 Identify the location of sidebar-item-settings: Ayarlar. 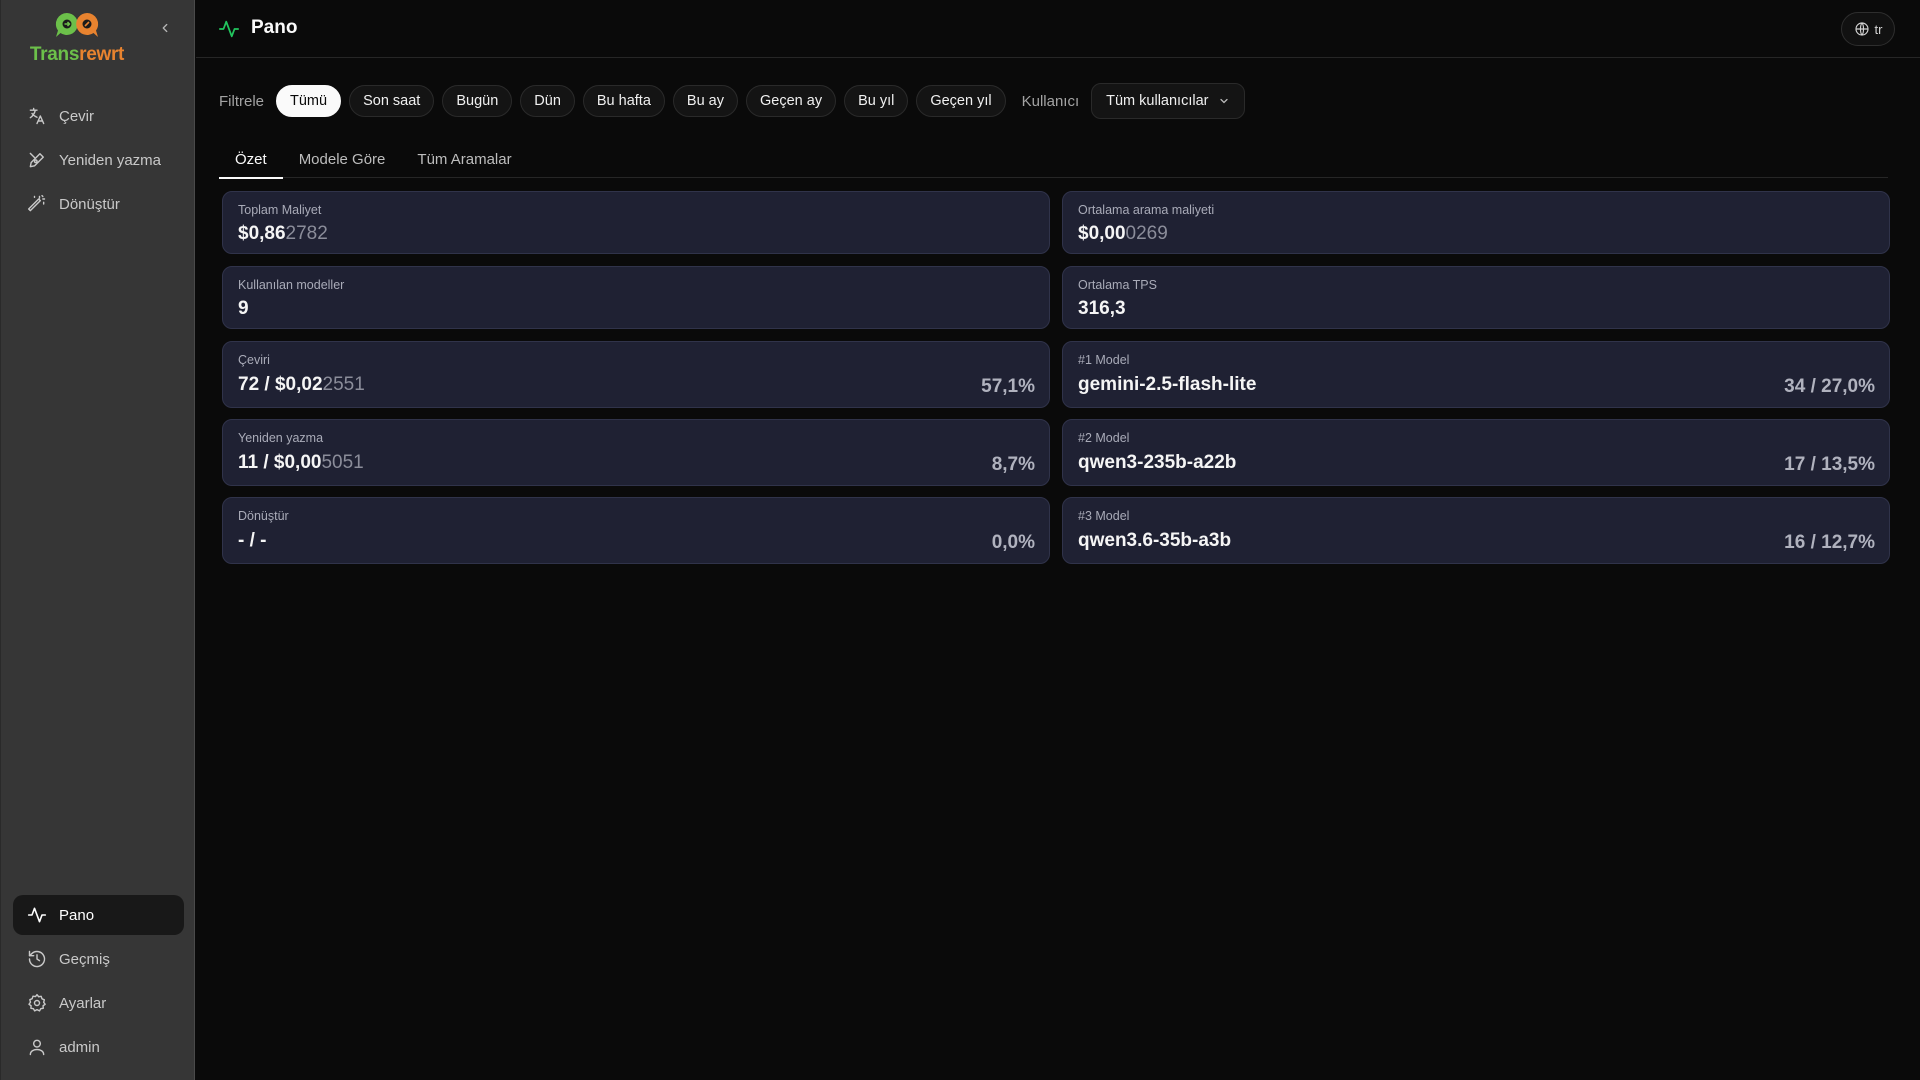
(98, 1003).